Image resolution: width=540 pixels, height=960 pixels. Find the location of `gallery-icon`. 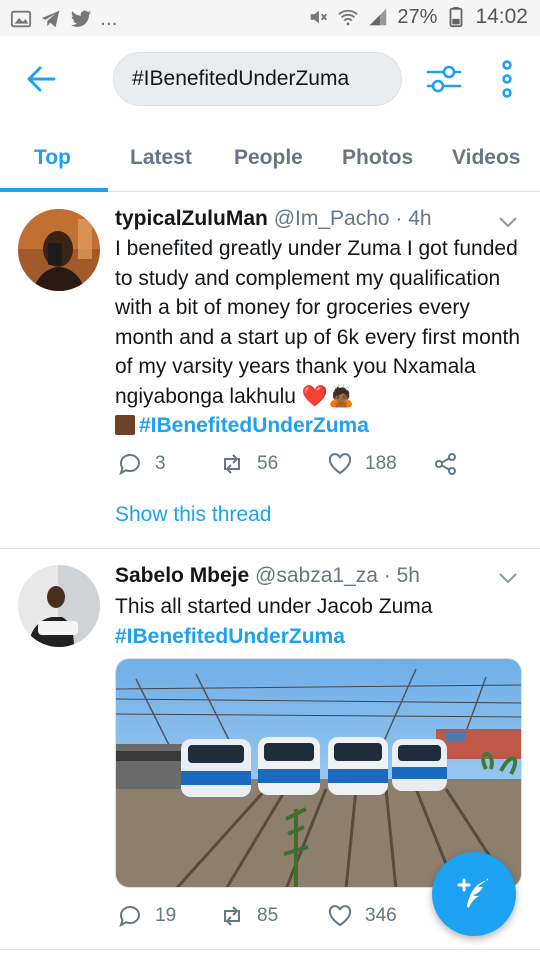

gallery-icon is located at coordinates (21, 19).